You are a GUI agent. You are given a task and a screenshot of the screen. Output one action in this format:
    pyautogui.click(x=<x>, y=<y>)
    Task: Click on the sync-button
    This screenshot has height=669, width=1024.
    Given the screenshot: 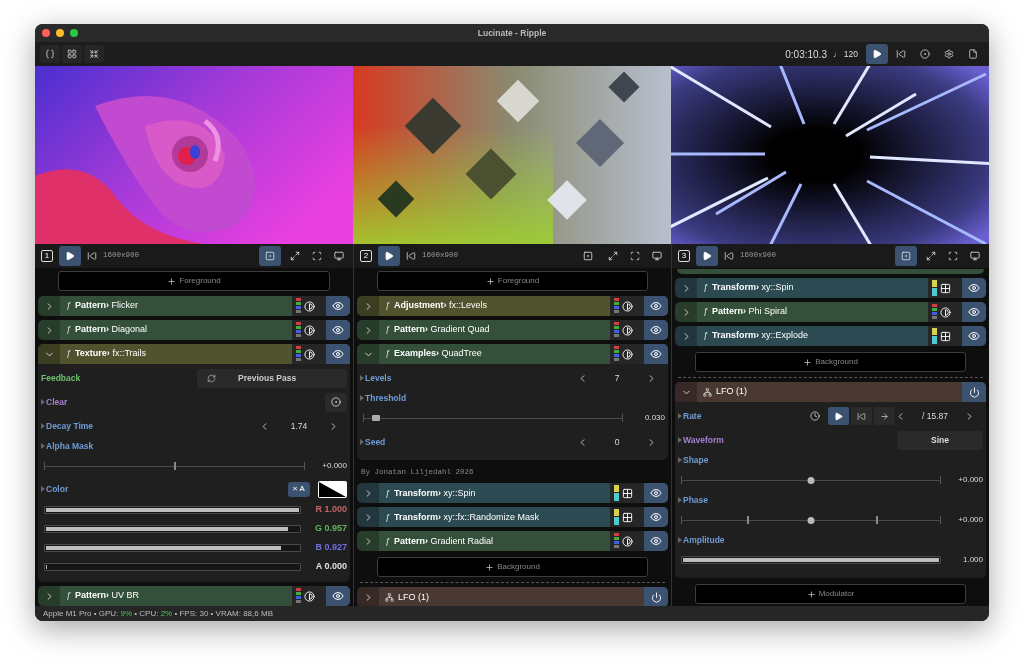 What is the action you would take?
    pyautogui.click(x=884, y=416)
    